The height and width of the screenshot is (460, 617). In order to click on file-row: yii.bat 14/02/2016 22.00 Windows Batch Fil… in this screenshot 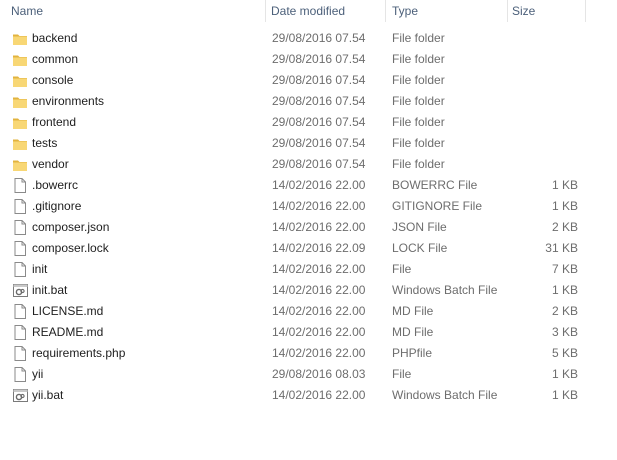, I will do `click(308, 395)`.